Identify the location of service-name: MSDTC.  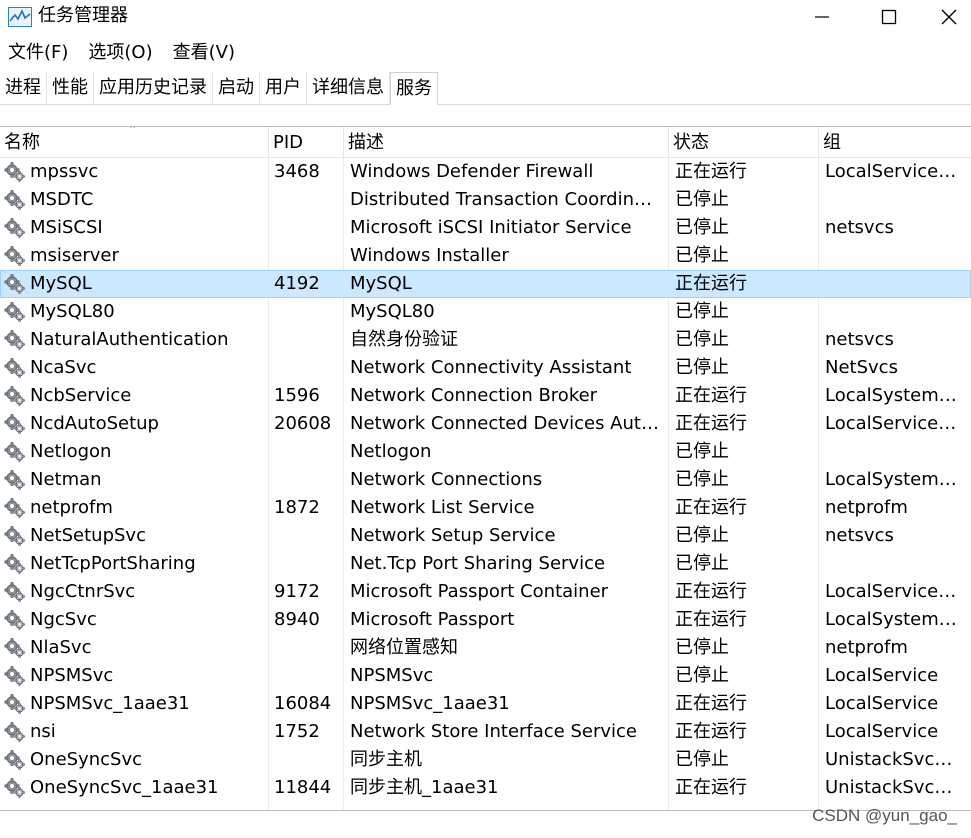
(62, 199).